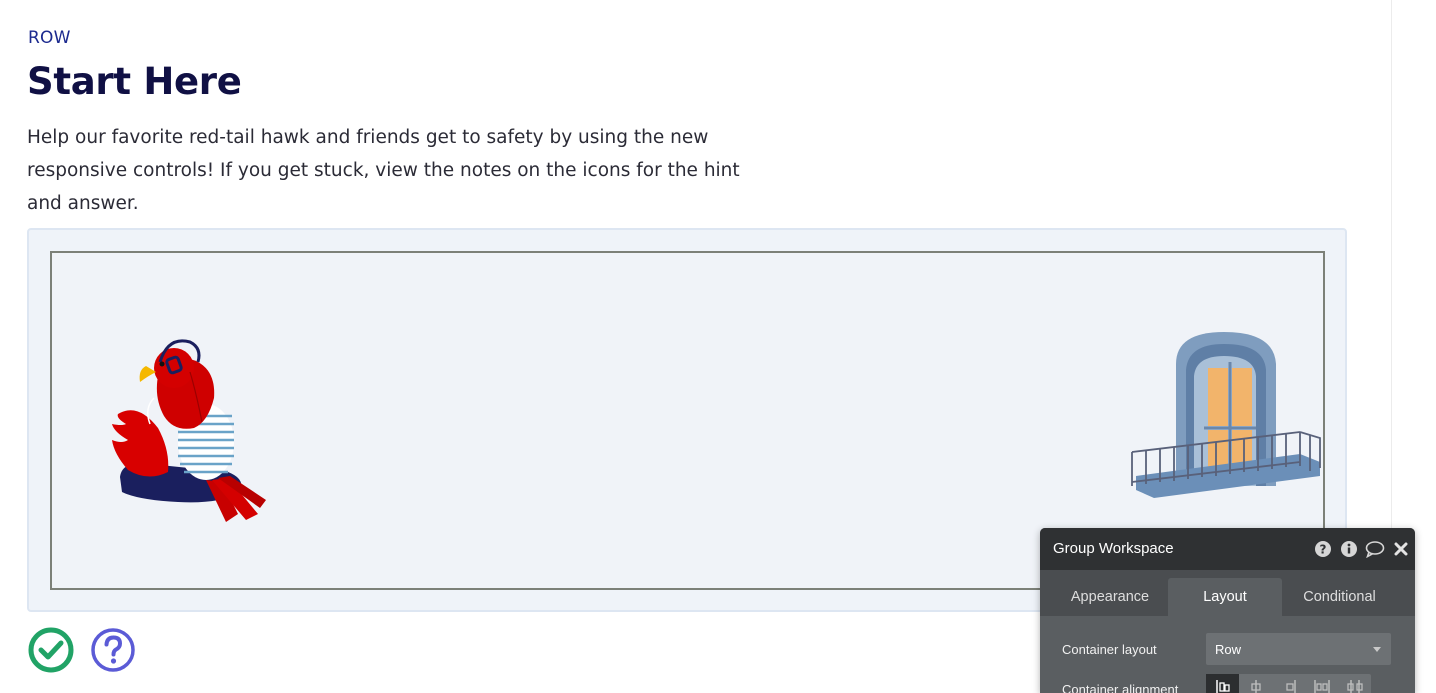 The height and width of the screenshot is (693, 1436). I want to click on question-circle-icon, so click(113, 650).